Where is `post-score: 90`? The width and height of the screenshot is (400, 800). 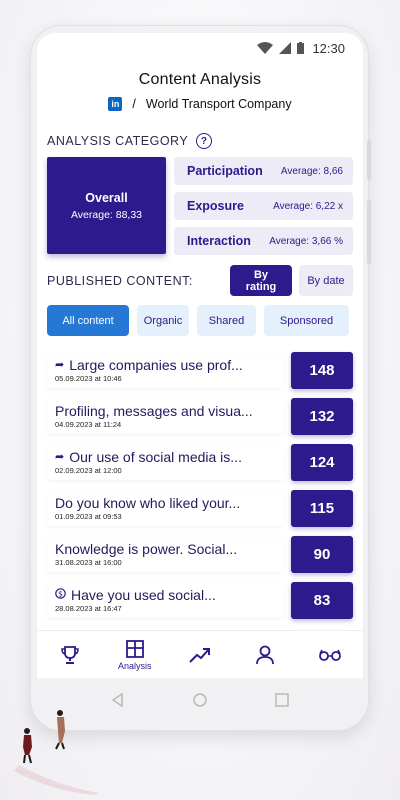
post-score: 90 is located at coordinates (322, 554).